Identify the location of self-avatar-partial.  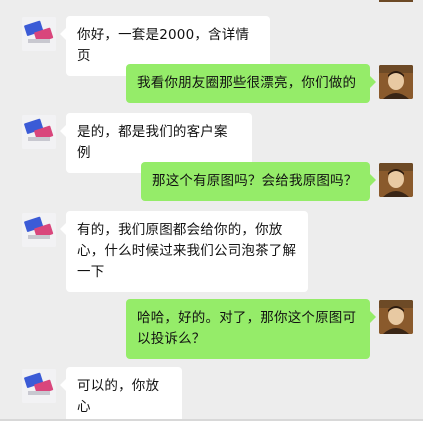
(396, 1).